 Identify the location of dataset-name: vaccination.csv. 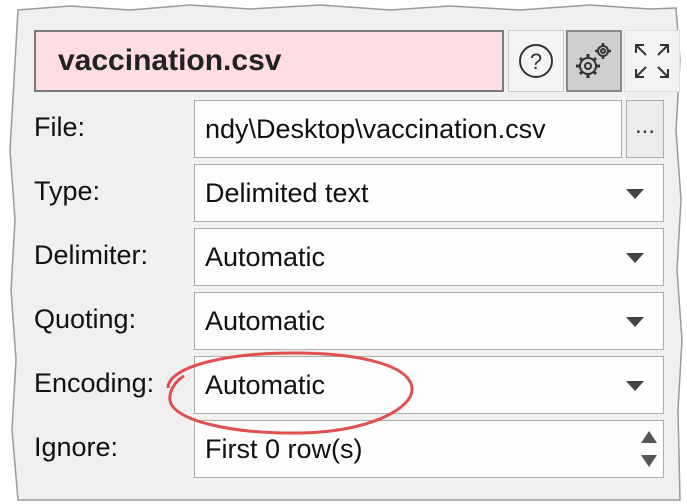
(170, 60).